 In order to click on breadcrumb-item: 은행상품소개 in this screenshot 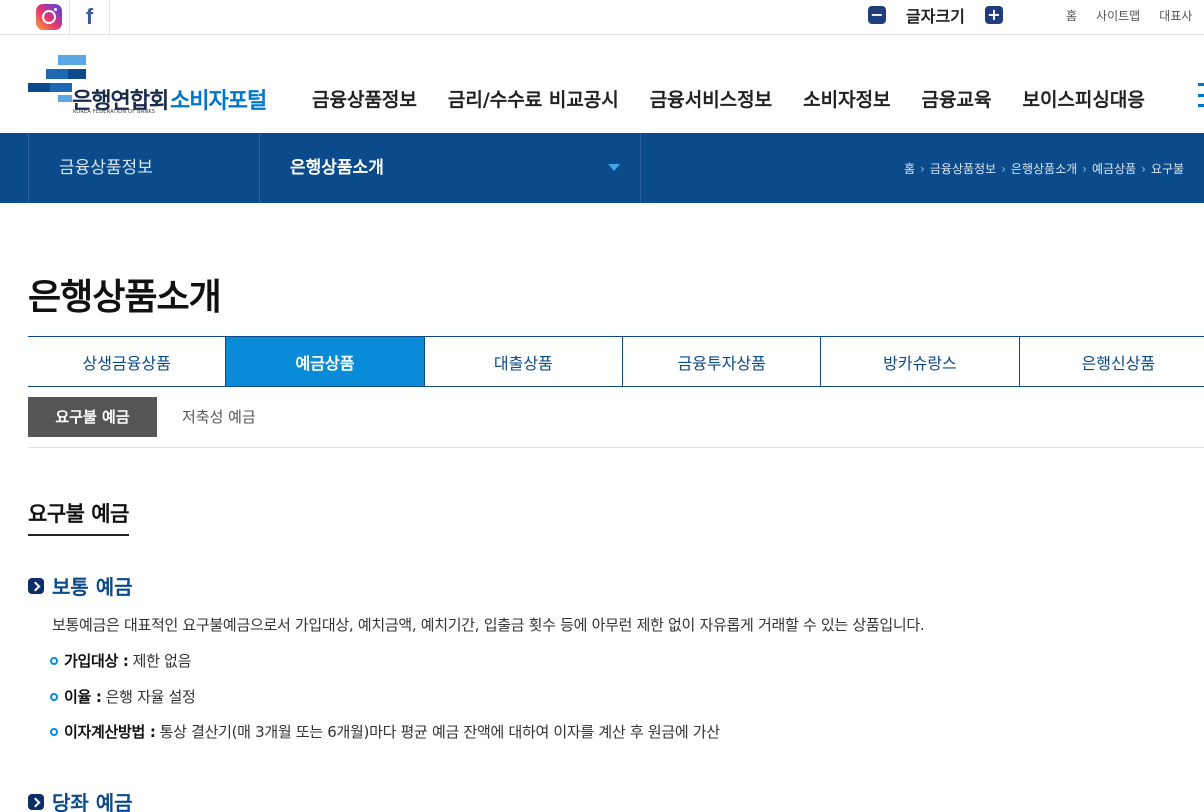, I will do `click(1044, 169)`.